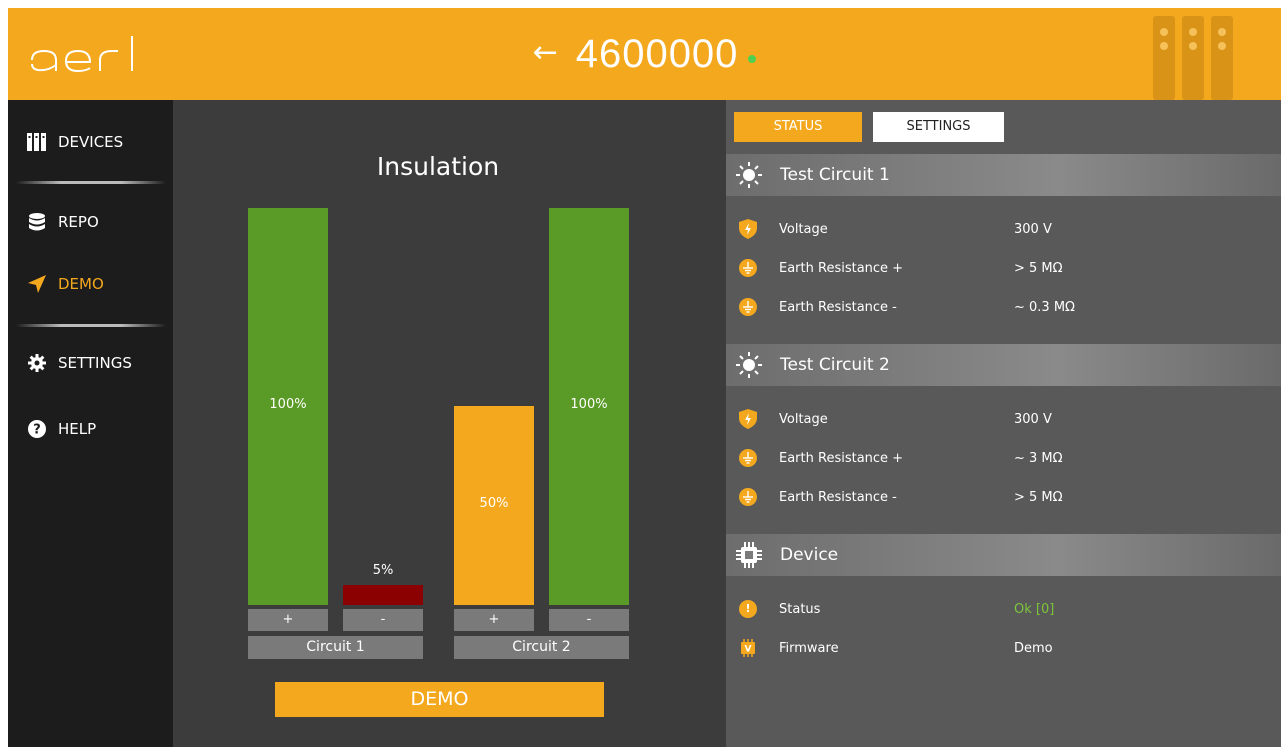 The width and height of the screenshot is (1281, 747). I want to click on row-earth-resistance-plus: Earth Resistance + > 5 MΩ, so click(1003, 268).